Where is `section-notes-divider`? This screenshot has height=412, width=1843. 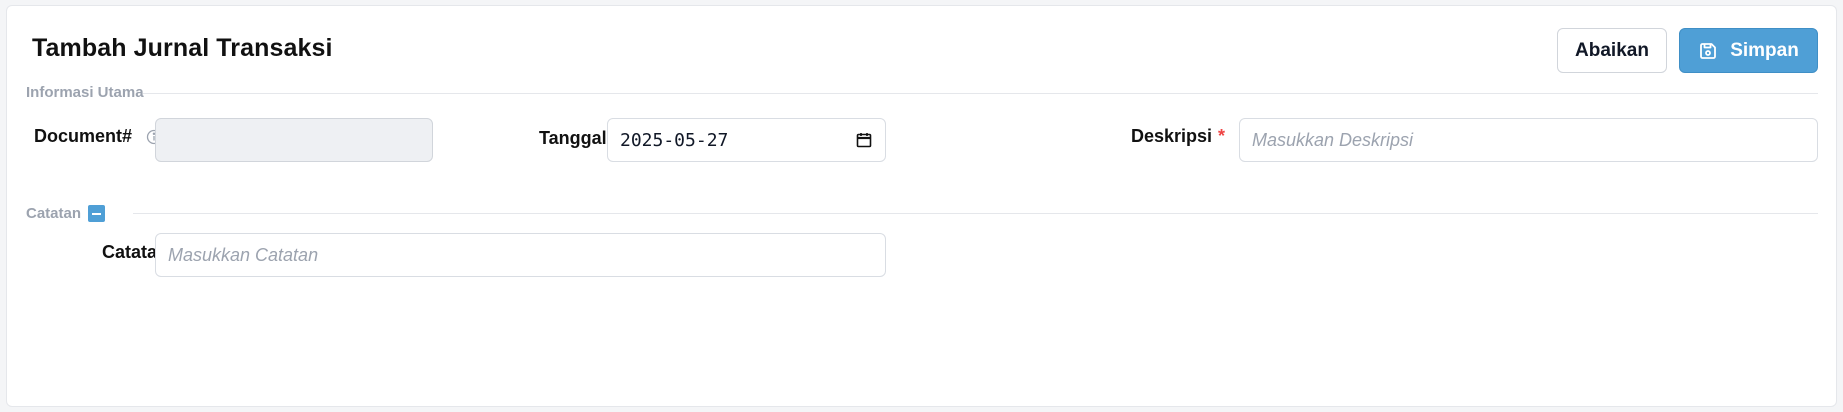
section-notes-divider is located at coordinates (975, 213).